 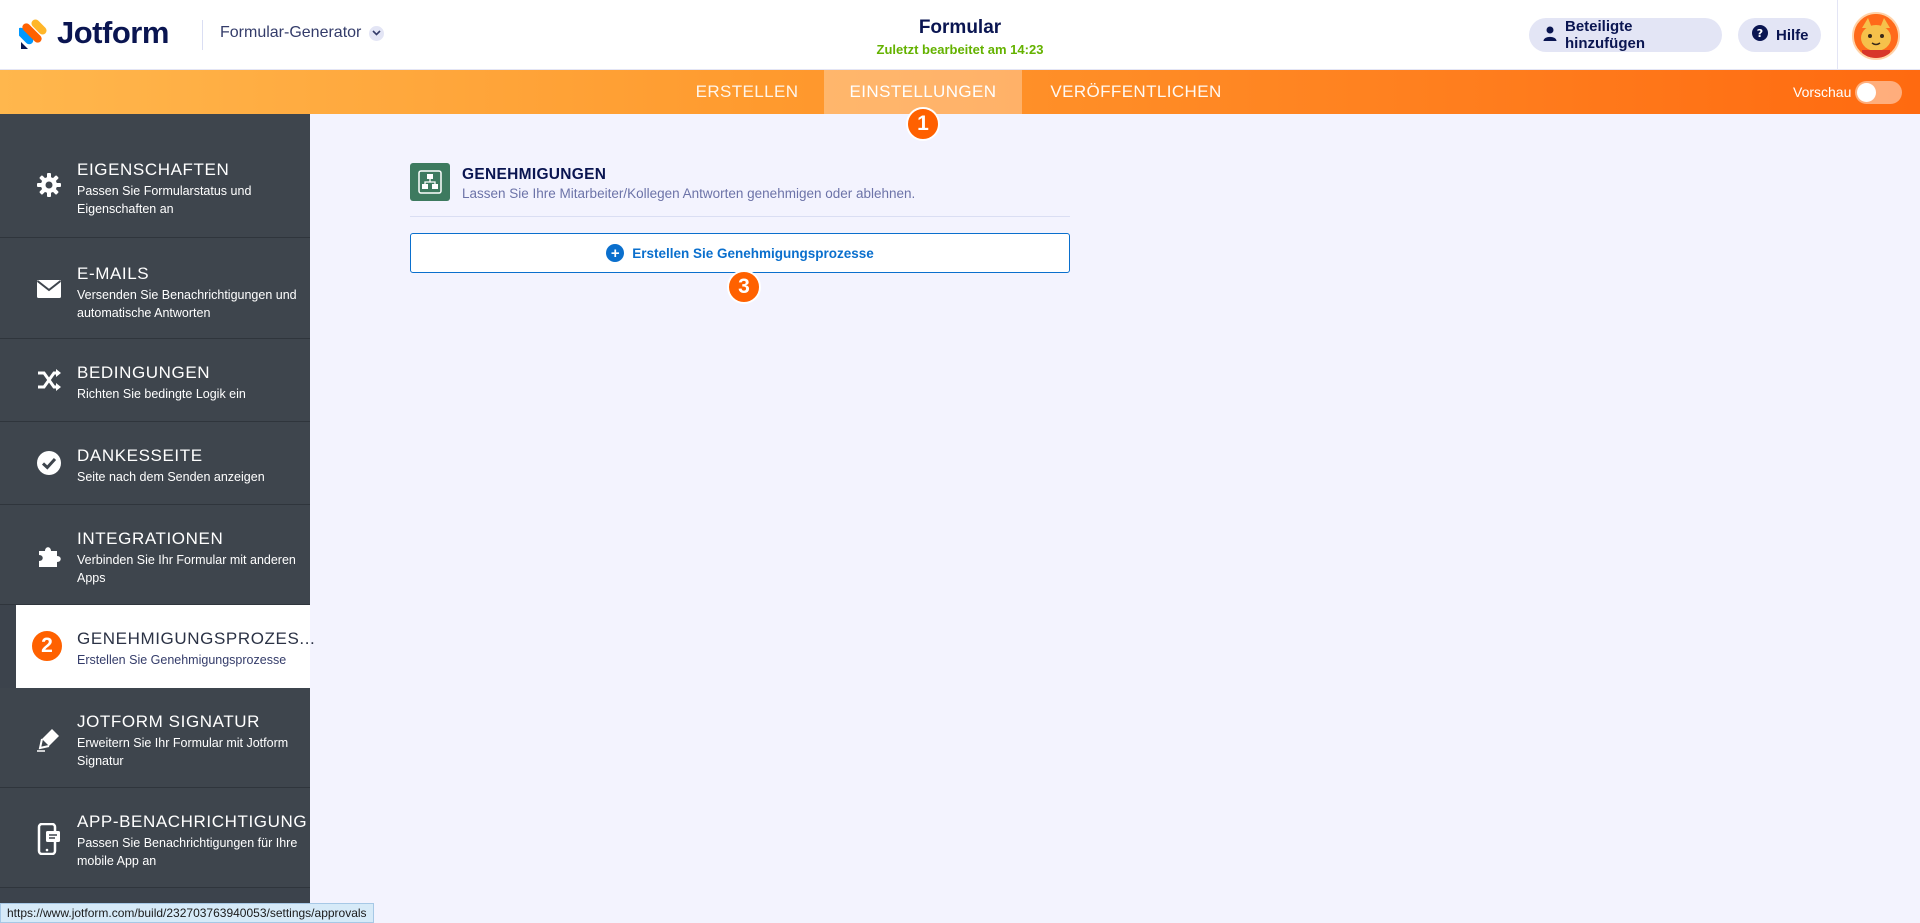 I want to click on pen-icon, so click(x=49, y=739).